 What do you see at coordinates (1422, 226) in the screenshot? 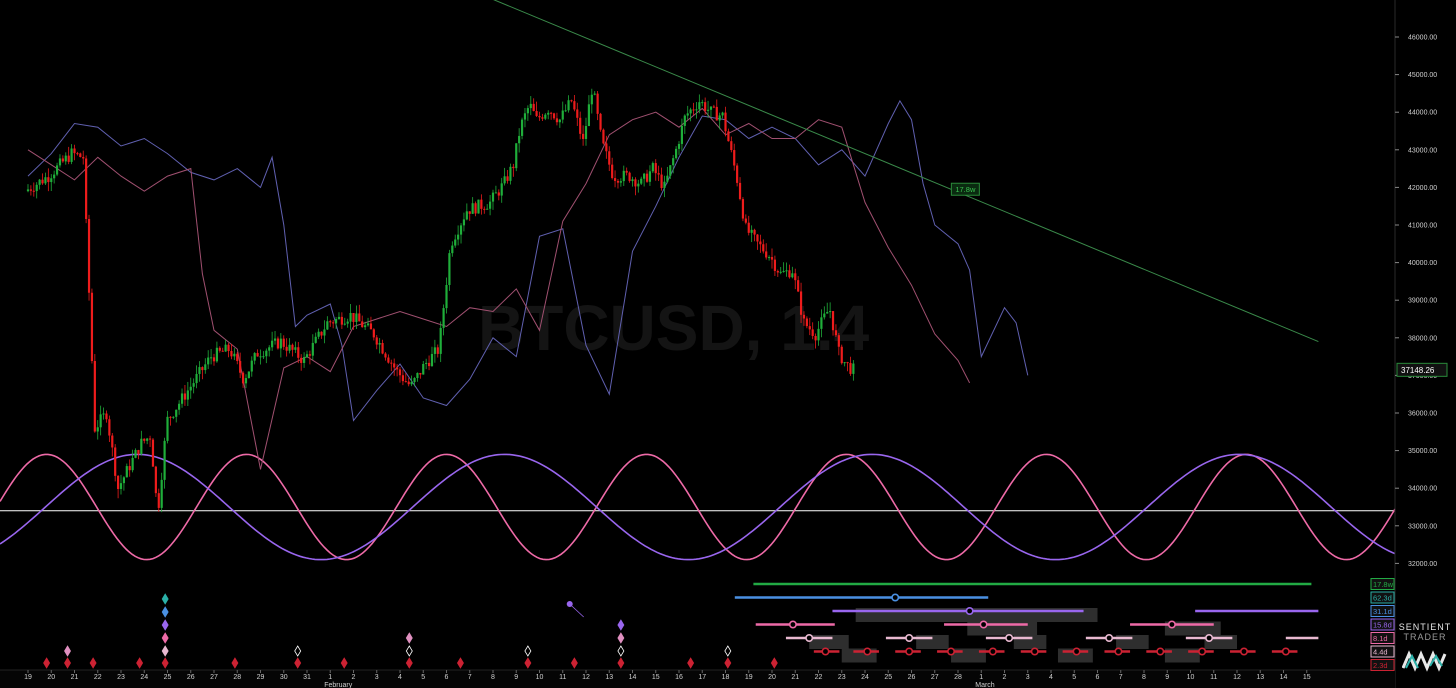
I see `y-tick-label: 41000.00` at bounding box center [1422, 226].